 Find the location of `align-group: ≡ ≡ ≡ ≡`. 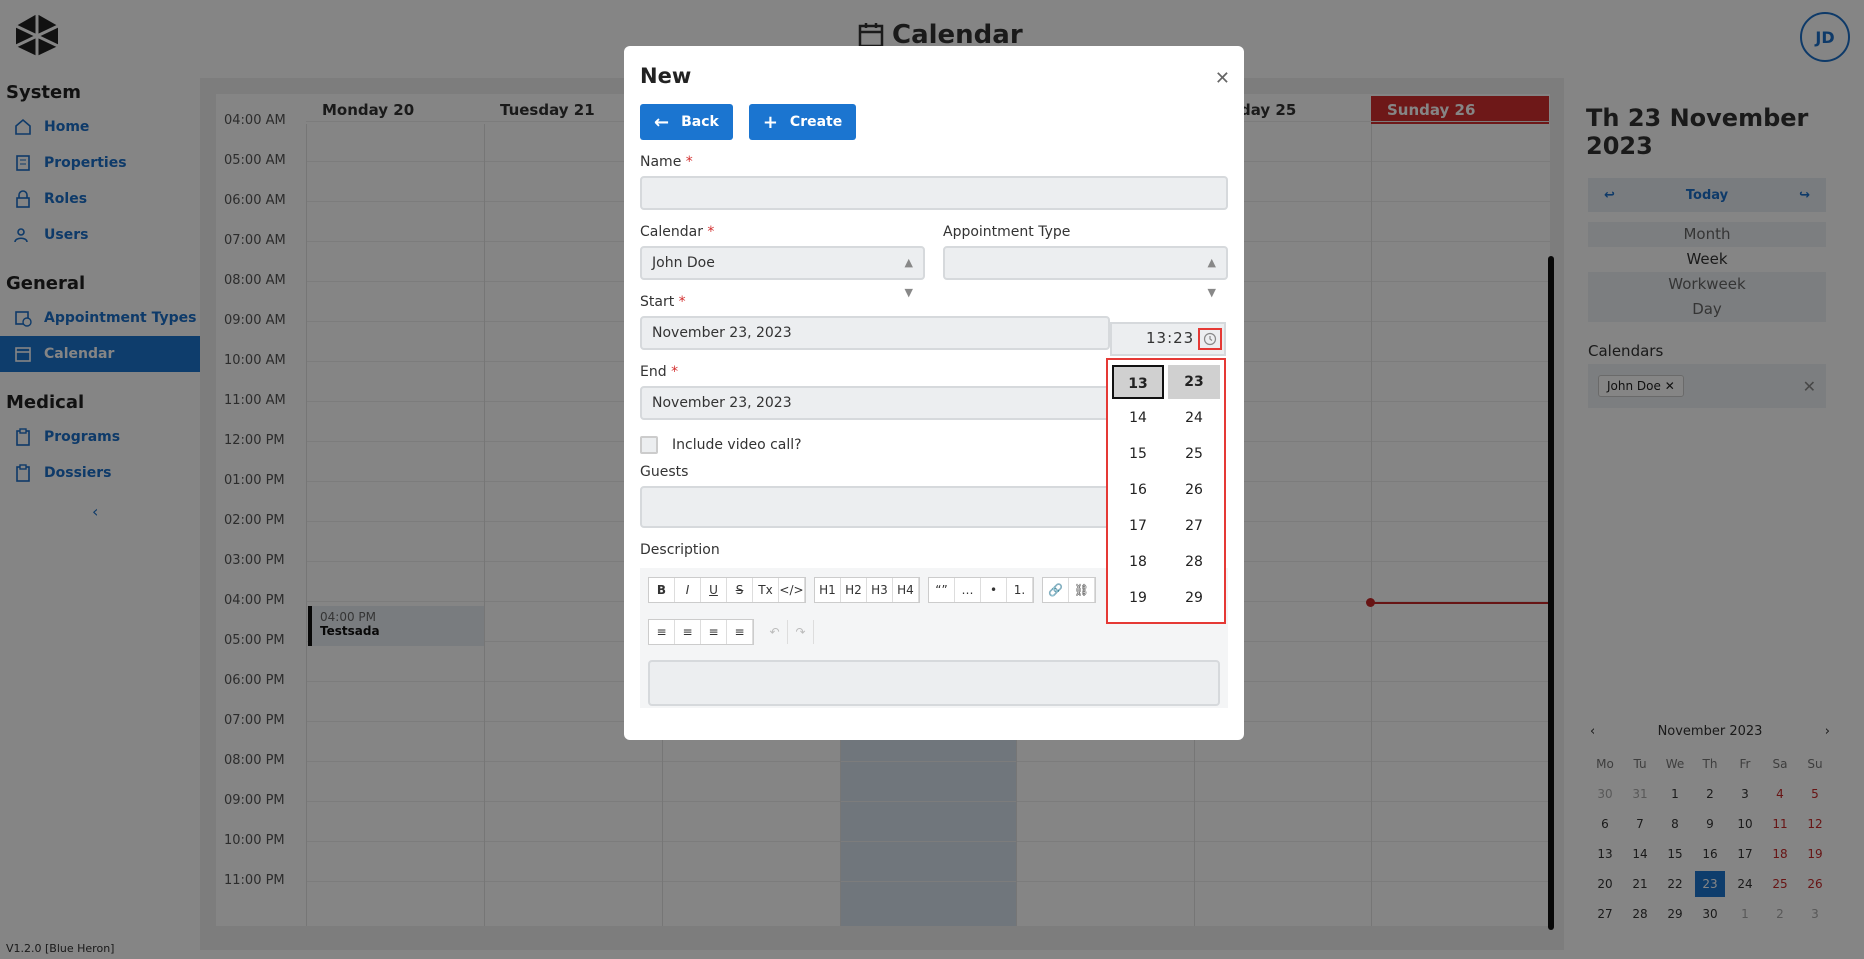

align-group: ≡ ≡ ≡ ≡ is located at coordinates (701, 632).